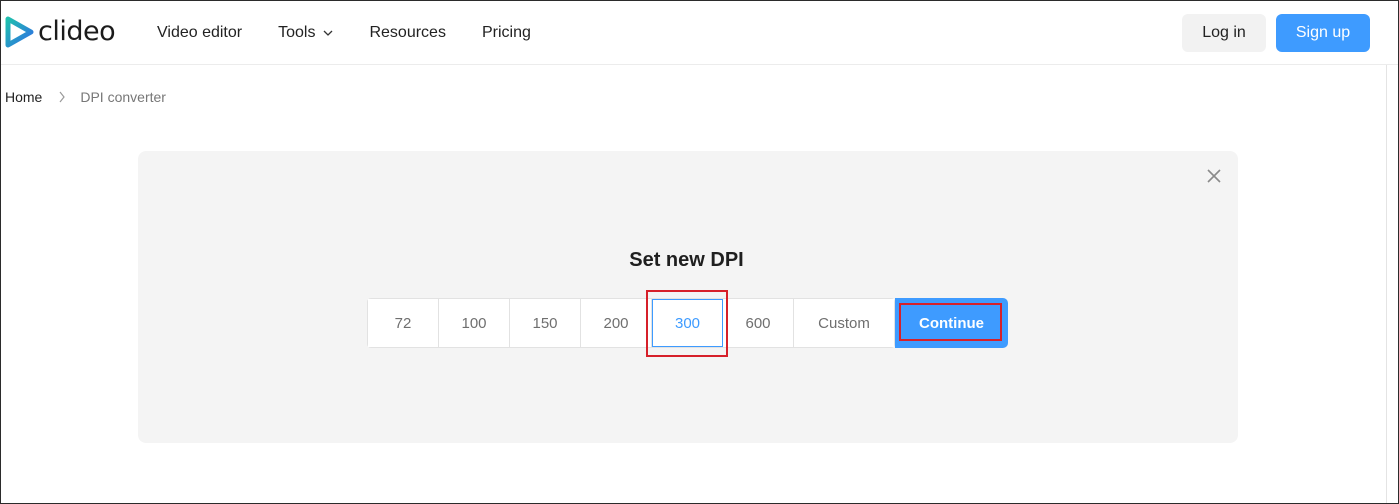  What do you see at coordinates (1392, 284) in the screenshot?
I see `page-scrollbar` at bounding box center [1392, 284].